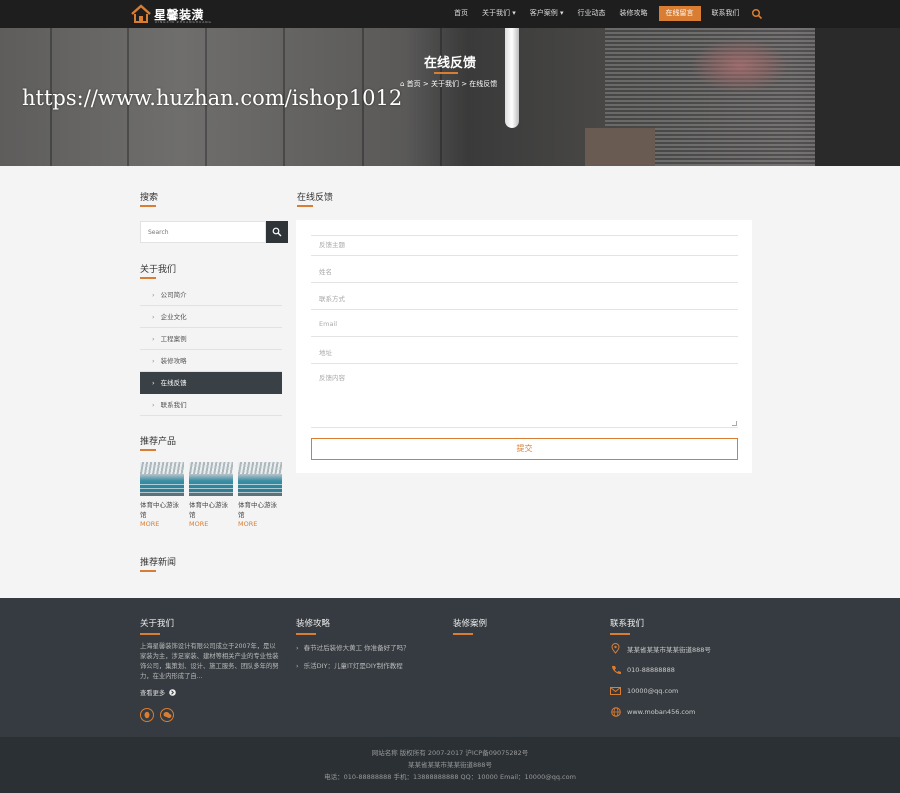 The width and height of the screenshot is (900, 793). I want to click on sidebar-item-strategy: › 装修攻略, so click(211, 361).